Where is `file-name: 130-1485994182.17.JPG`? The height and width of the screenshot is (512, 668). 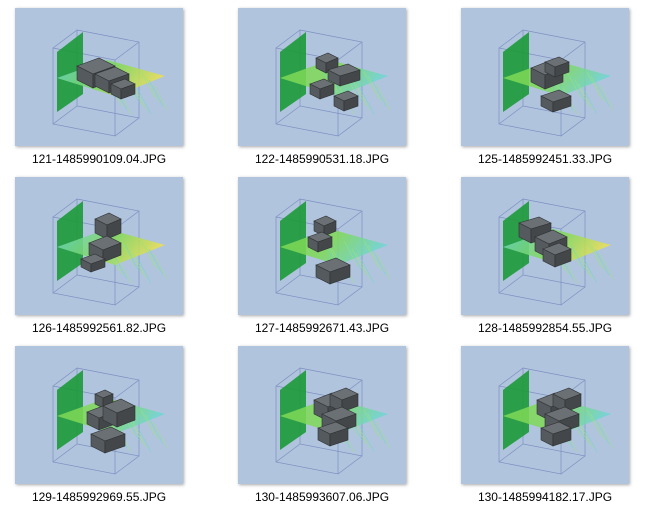 file-name: 130-1485994182.17.JPG is located at coordinates (545, 497).